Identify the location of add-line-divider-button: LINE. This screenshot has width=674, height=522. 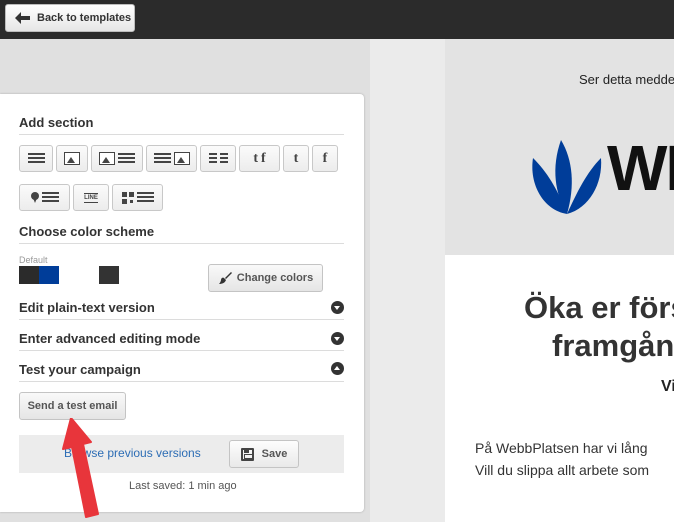
(91, 197).